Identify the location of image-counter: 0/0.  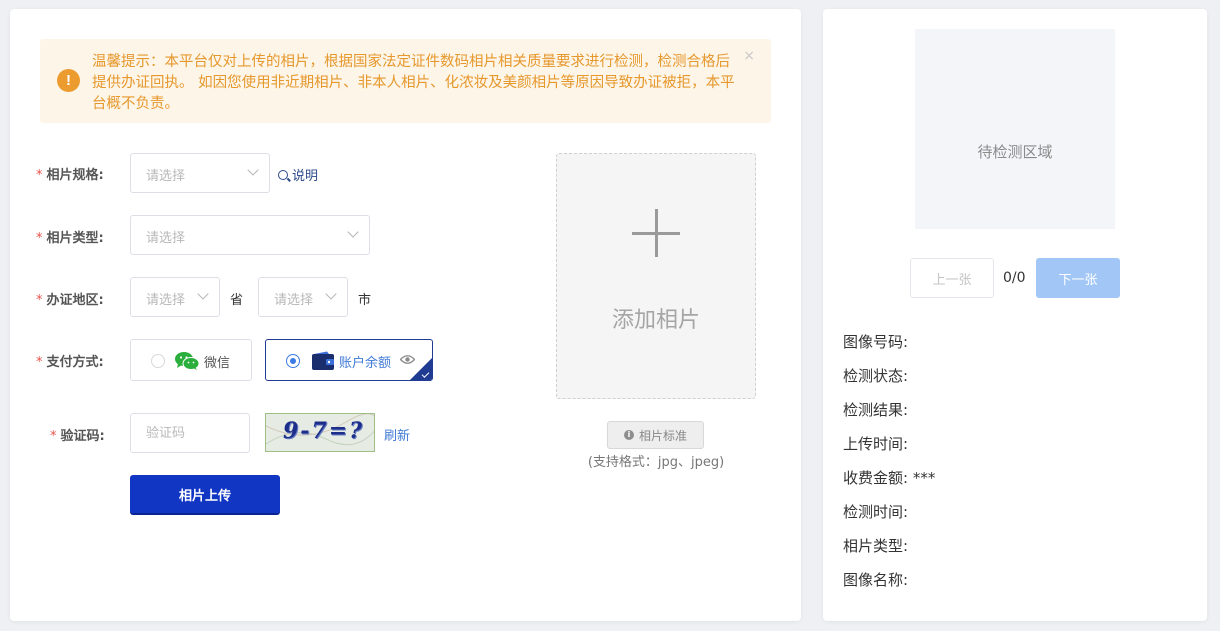
(1014, 278).